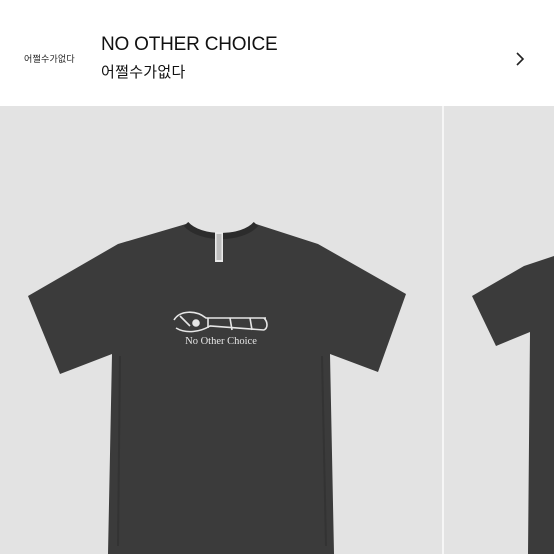  What do you see at coordinates (520, 59) in the screenshot?
I see `chevron-right-icon` at bounding box center [520, 59].